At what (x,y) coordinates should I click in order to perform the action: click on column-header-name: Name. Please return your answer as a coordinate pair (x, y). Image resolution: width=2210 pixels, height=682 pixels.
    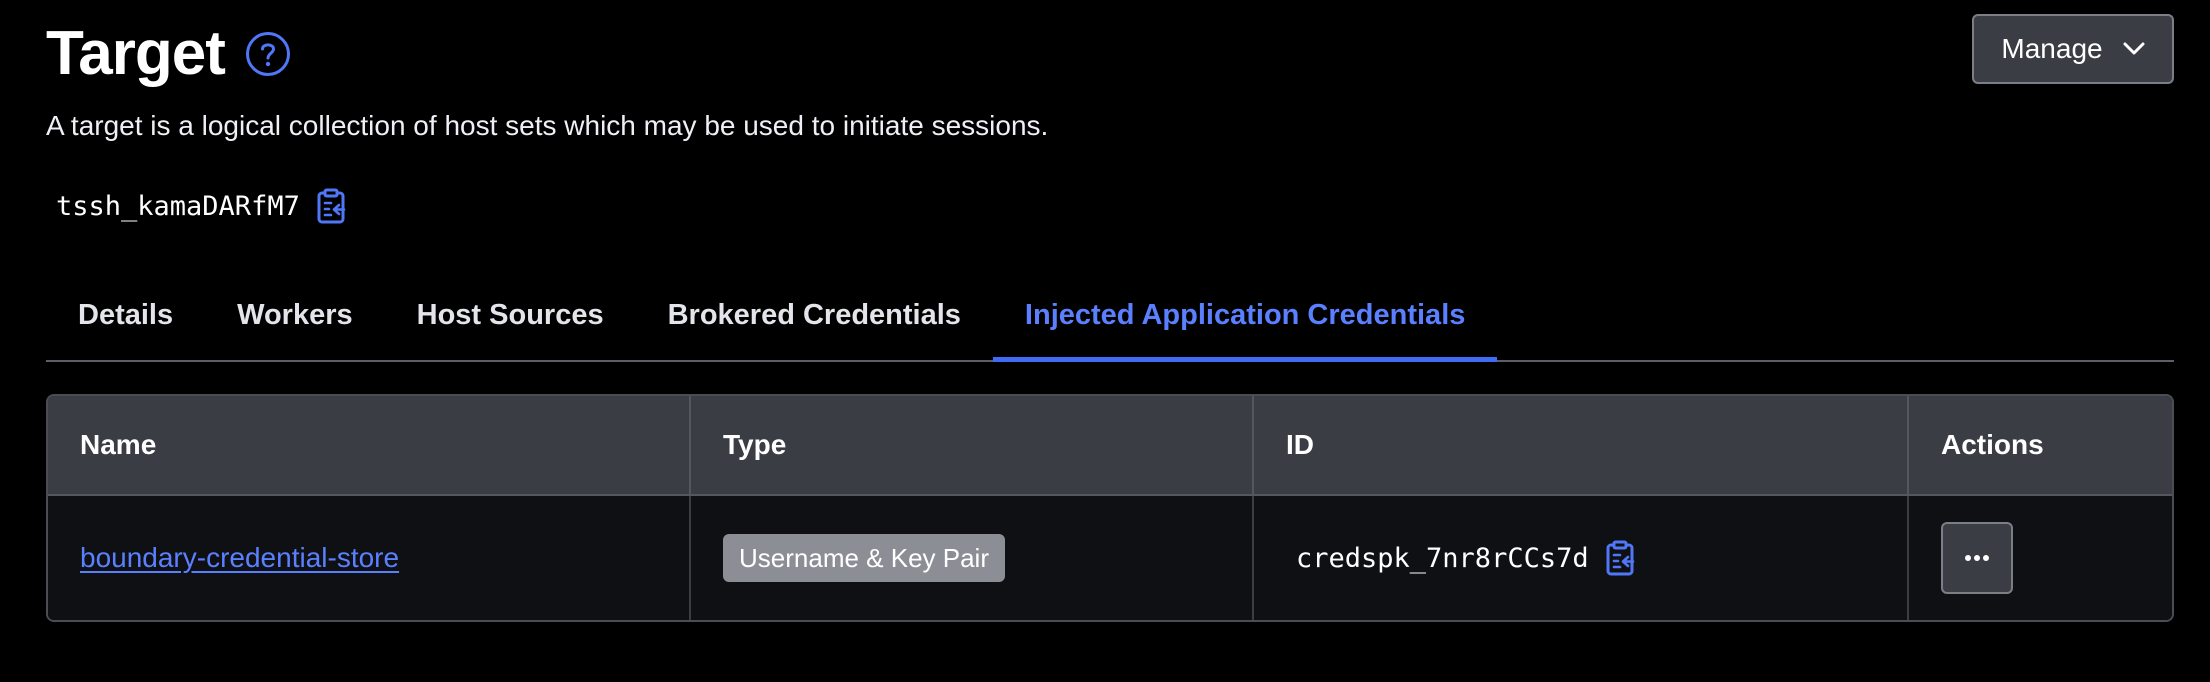
    Looking at the image, I should click on (369, 445).